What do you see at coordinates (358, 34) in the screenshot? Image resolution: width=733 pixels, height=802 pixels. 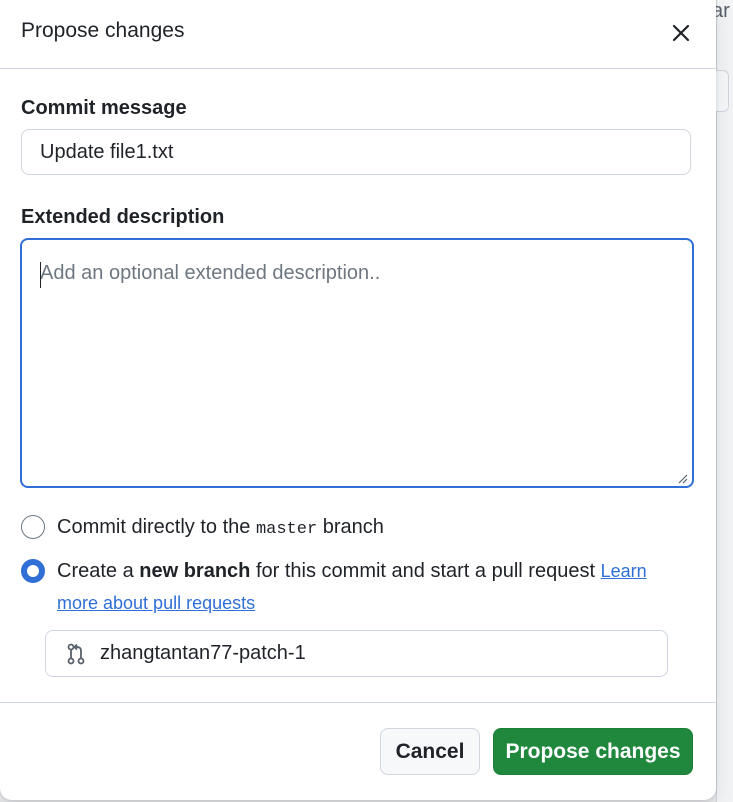 I see `dialog-header: Propose changes` at bounding box center [358, 34].